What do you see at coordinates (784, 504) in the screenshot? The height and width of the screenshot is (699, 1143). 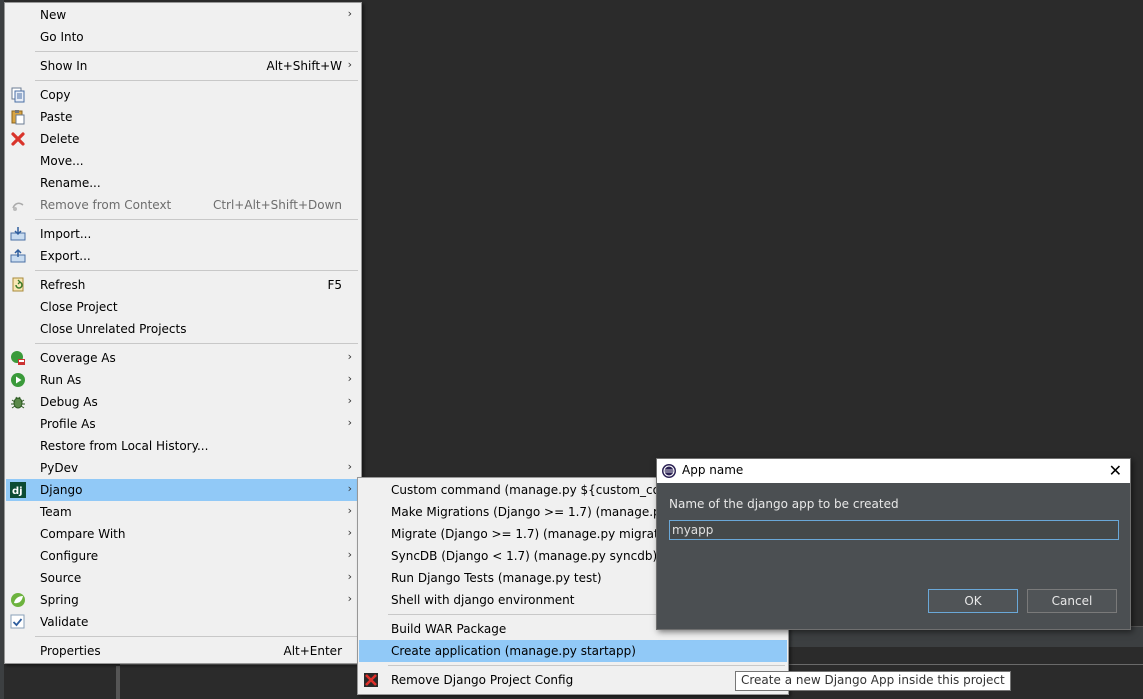 I see `dialog-prompt: Name of the django app to be created` at bounding box center [784, 504].